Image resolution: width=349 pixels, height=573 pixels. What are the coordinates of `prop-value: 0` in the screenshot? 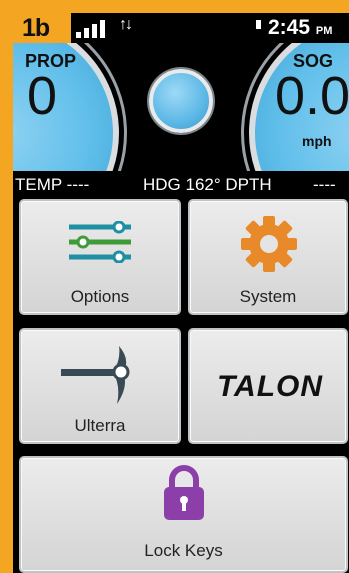 It's located at (42, 96).